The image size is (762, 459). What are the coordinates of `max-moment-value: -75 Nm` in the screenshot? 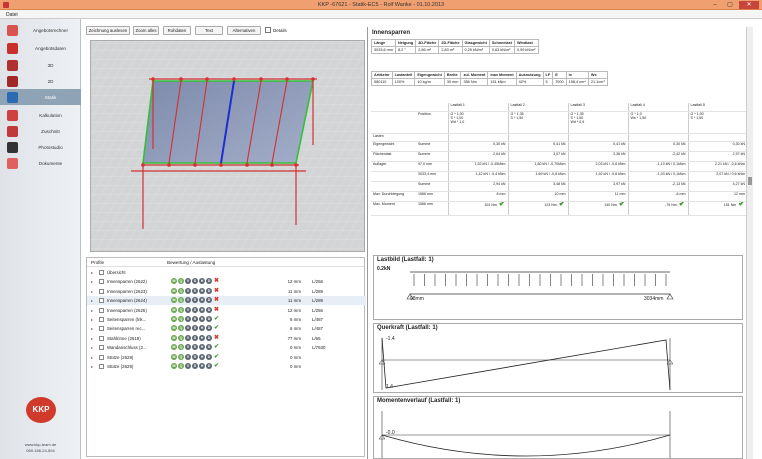 It's located at (671, 204).